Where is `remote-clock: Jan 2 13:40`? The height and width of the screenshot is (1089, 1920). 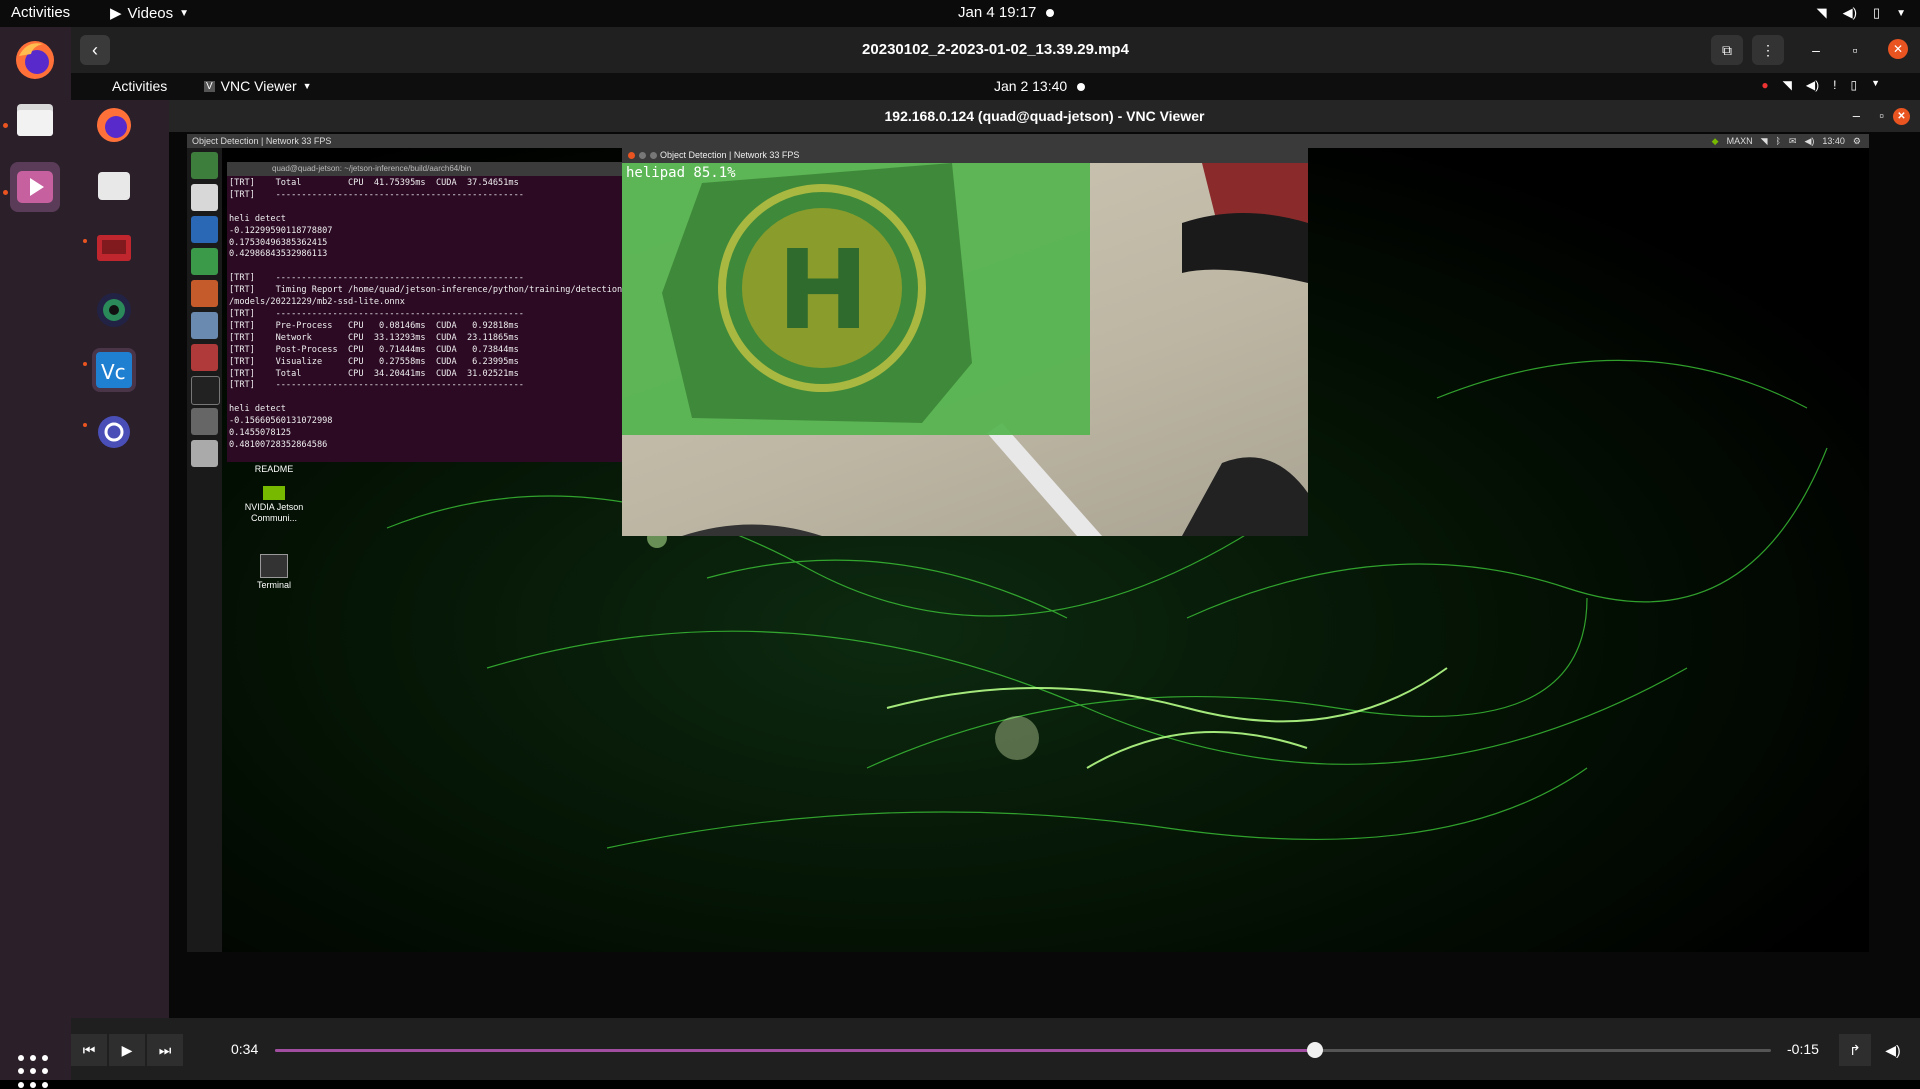 remote-clock: Jan 2 13:40 is located at coordinates (1040, 86).